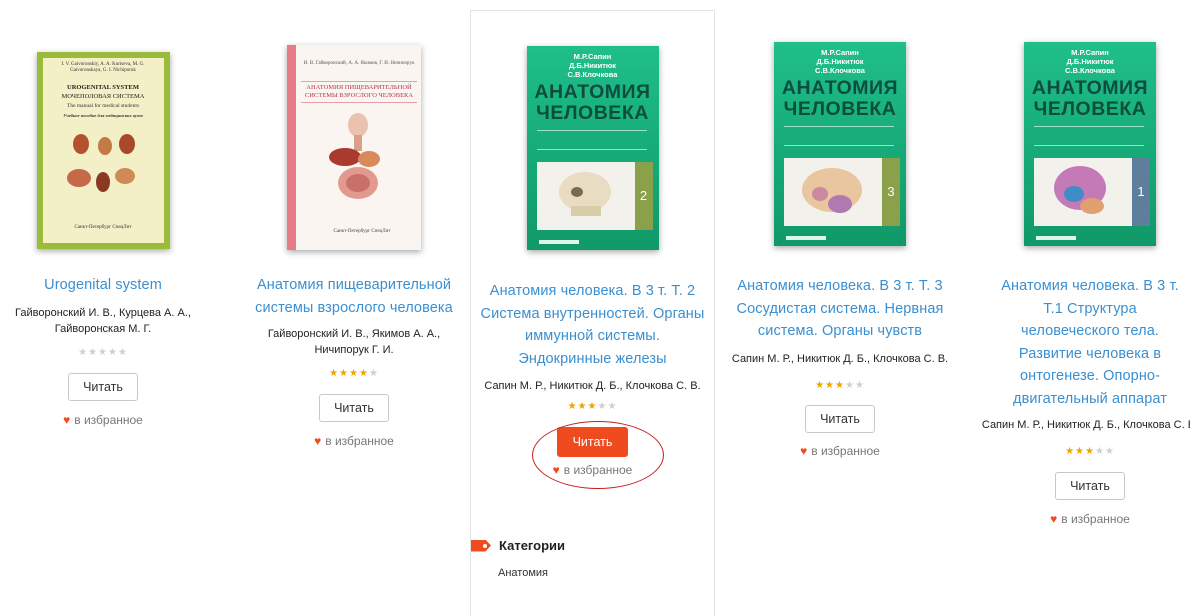 The width and height of the screenshot is (1190, 616). I want to click on cover-text: The manual for medical students, so click(103, 106).